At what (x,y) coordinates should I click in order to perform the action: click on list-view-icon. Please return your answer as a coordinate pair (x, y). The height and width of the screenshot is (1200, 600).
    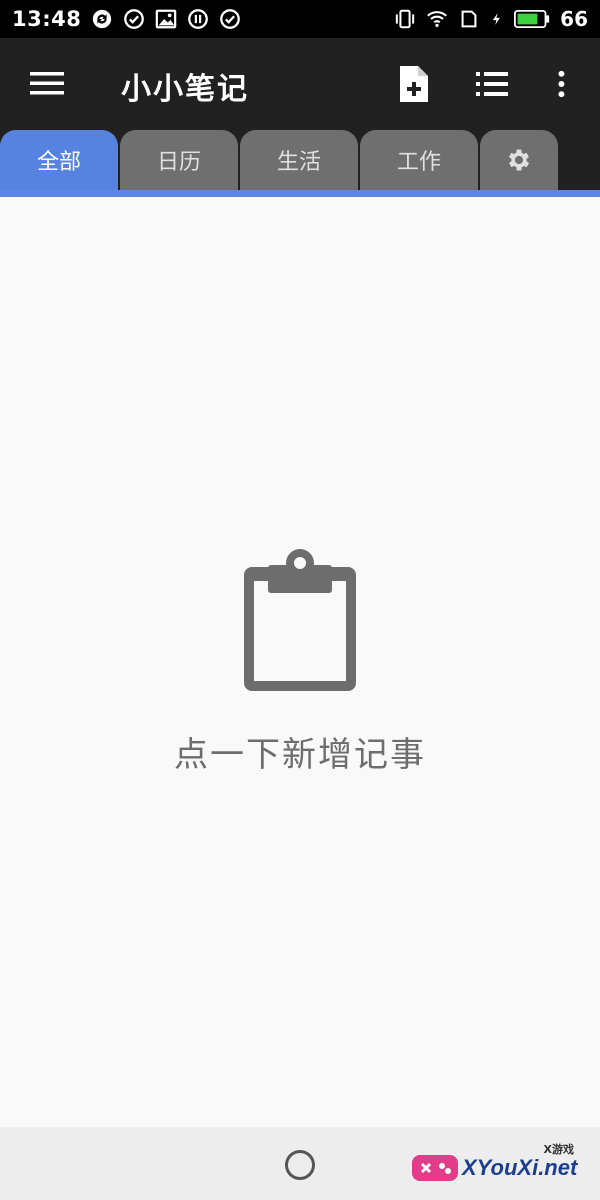
    Looking at the image, I should click on (492, 84).